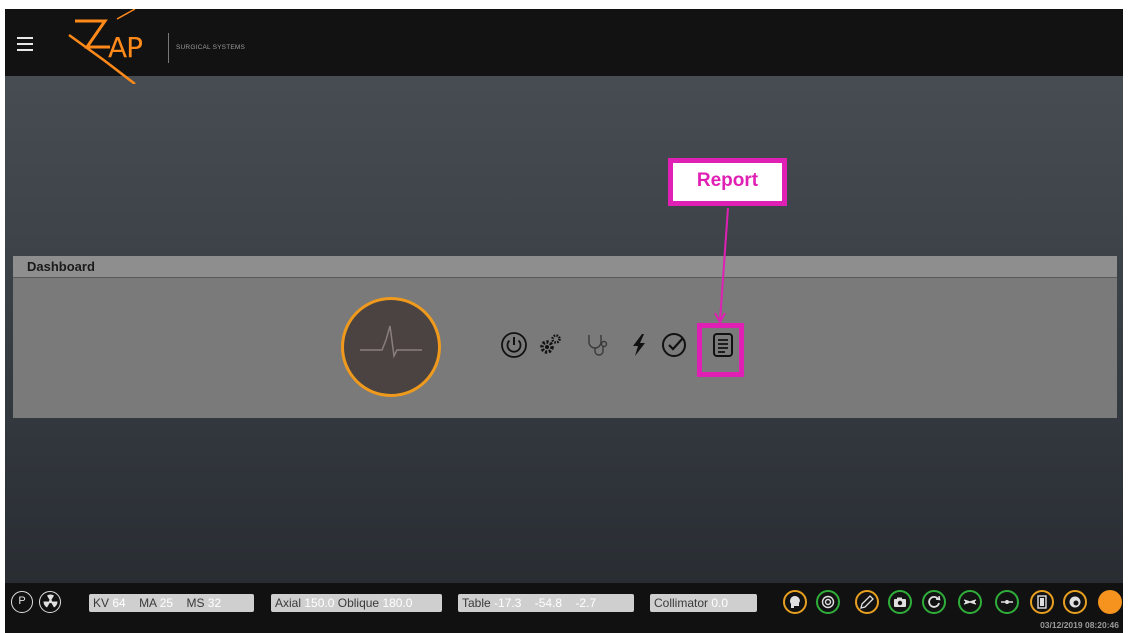 The width and height of the screenshot is (1129, 633). I want to click on table-x-value: -17.3, so click(508, 603).